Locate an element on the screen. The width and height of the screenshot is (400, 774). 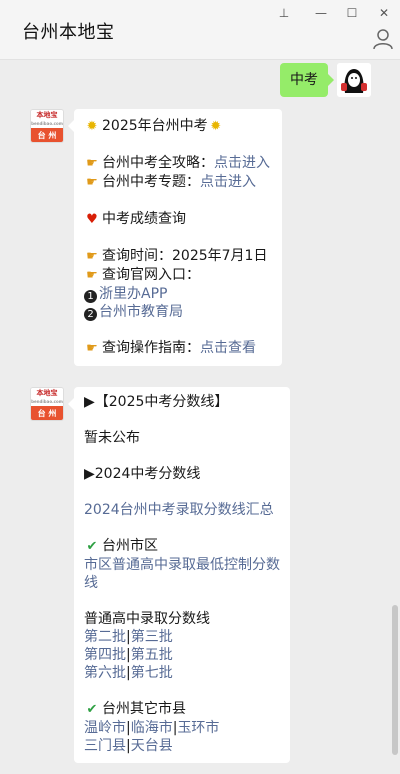
entry-2-line: 2 台州市教育局 is located at coordinates (177, 312).